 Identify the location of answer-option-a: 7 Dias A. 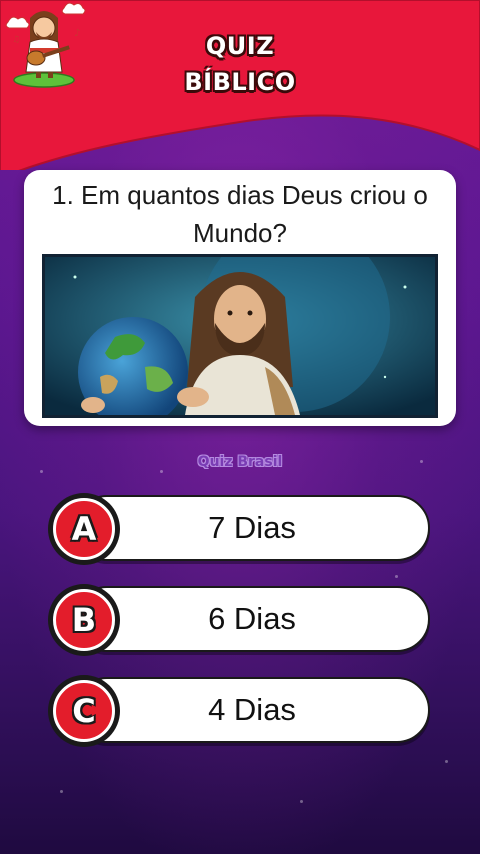
(240, 529).